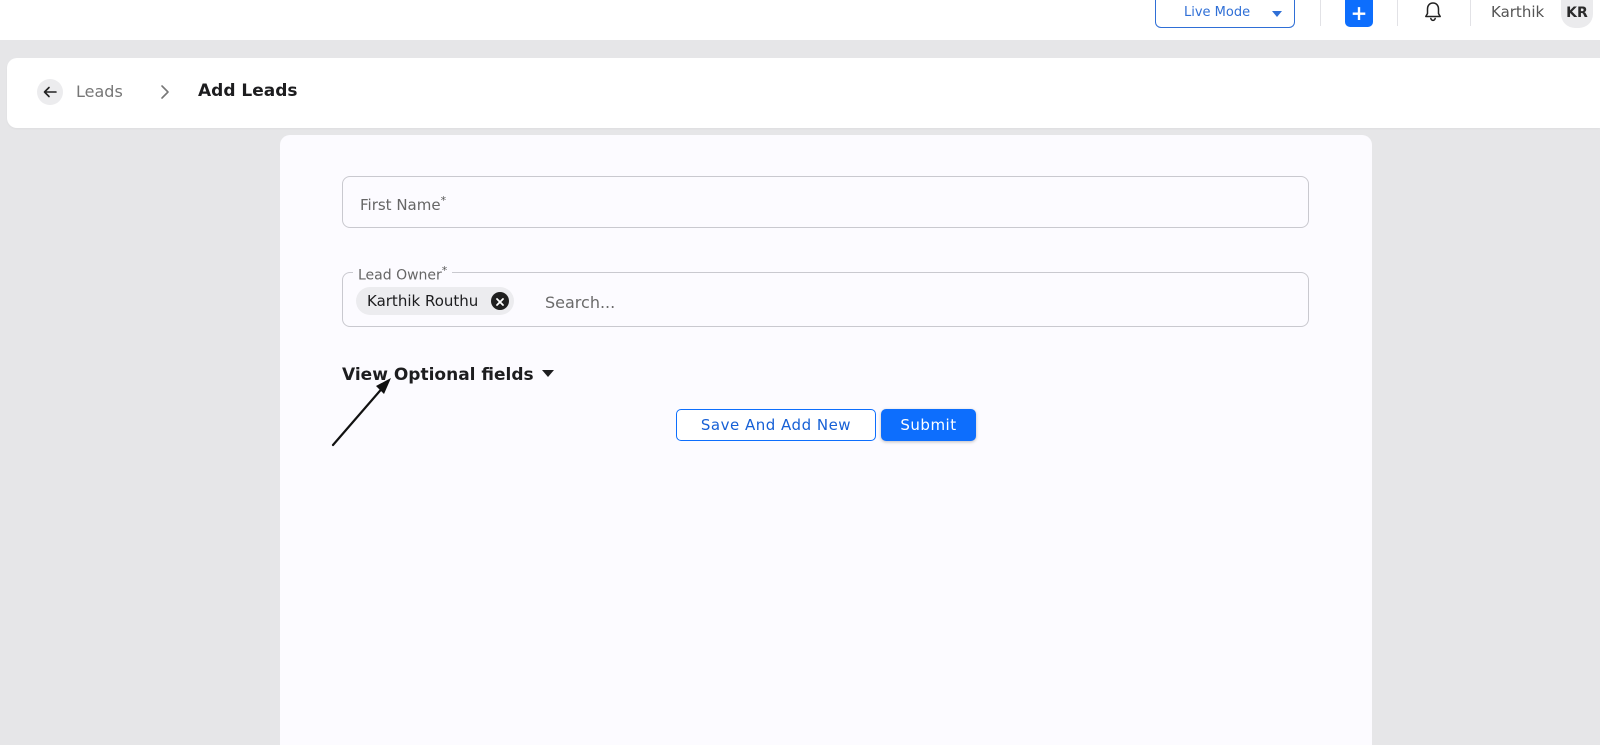 The height and width of the screenshot is (745, 1600). I want to click on lead-owner-chip: Karthik Routhu, so click(435, 301).